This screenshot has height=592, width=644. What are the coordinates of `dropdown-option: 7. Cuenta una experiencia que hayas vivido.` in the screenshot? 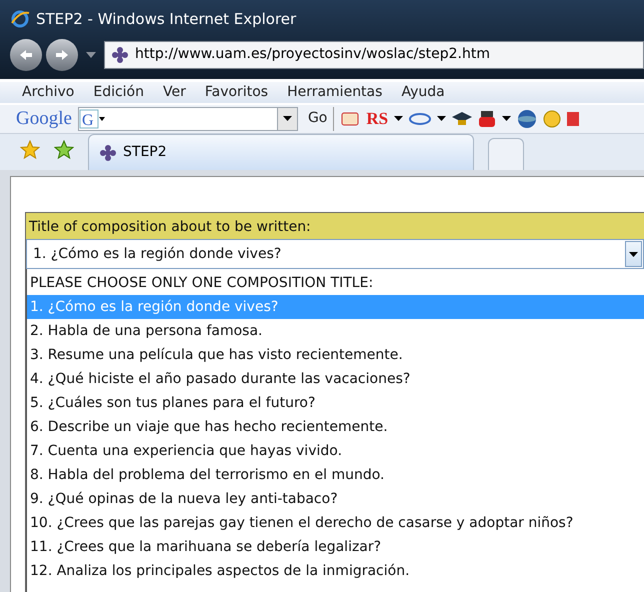 It's located at (335, 451).